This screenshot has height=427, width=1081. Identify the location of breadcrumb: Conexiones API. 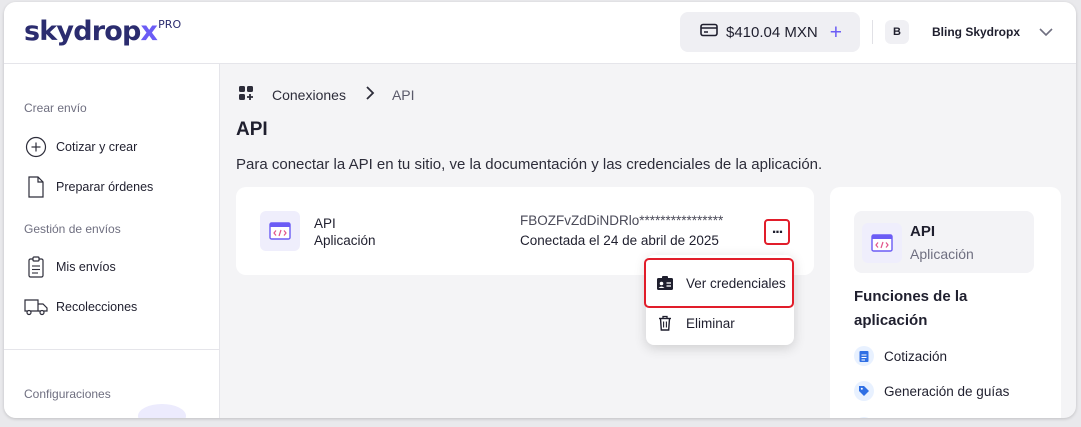
(326, 94).